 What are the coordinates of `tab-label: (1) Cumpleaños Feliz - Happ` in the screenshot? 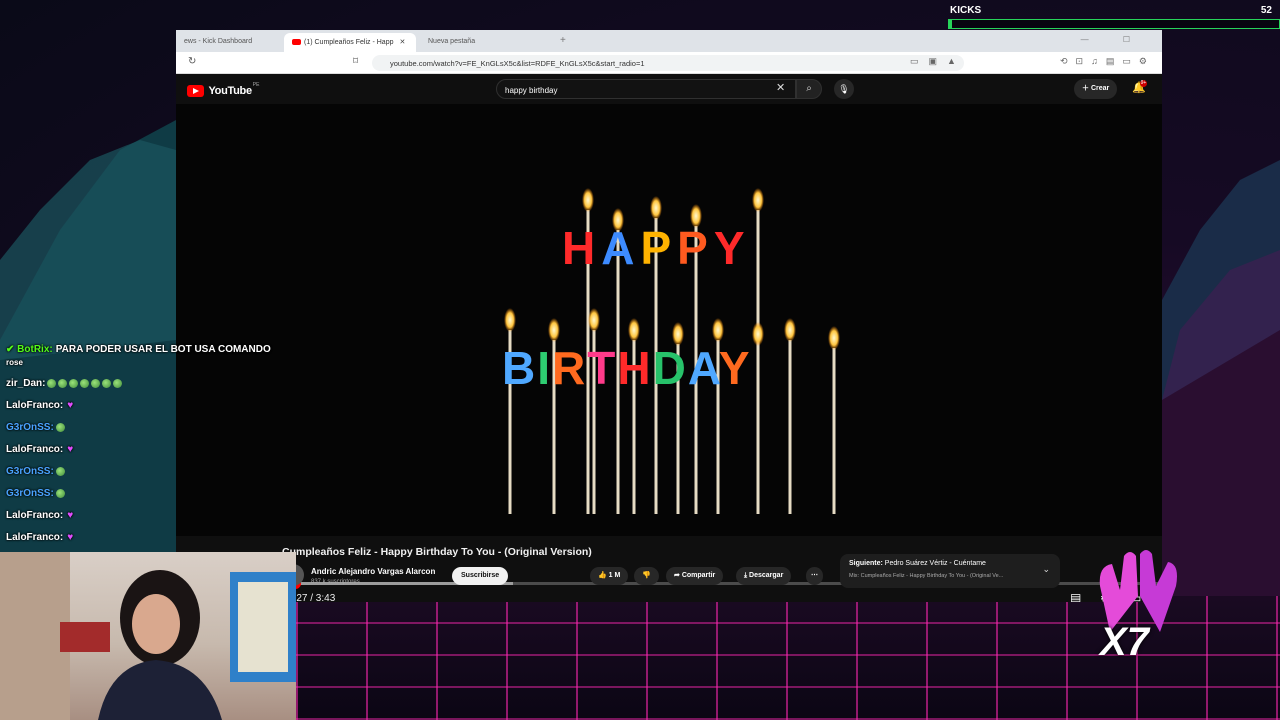 It's located at (349, 42).